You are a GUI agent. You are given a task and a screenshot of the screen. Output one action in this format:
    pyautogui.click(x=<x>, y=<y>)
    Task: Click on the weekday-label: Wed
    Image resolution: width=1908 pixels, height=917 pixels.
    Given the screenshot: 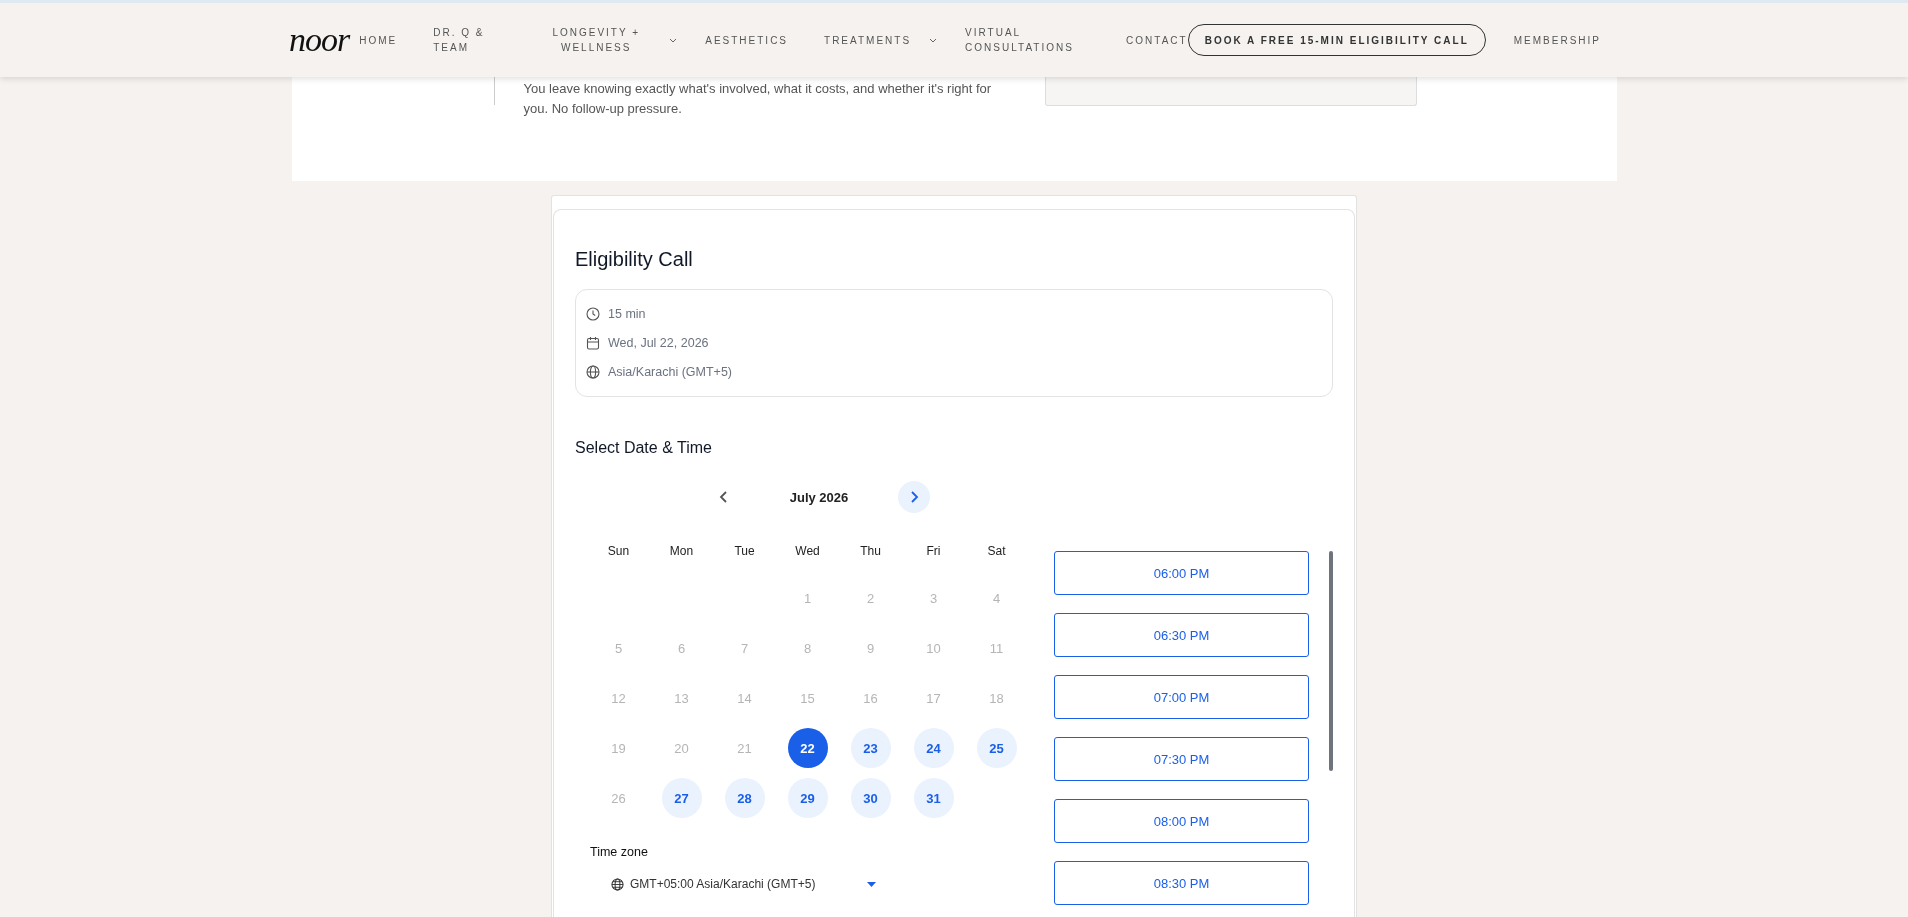 What is the action you would take?
    pyautogui.click(x=807, y=551)
    